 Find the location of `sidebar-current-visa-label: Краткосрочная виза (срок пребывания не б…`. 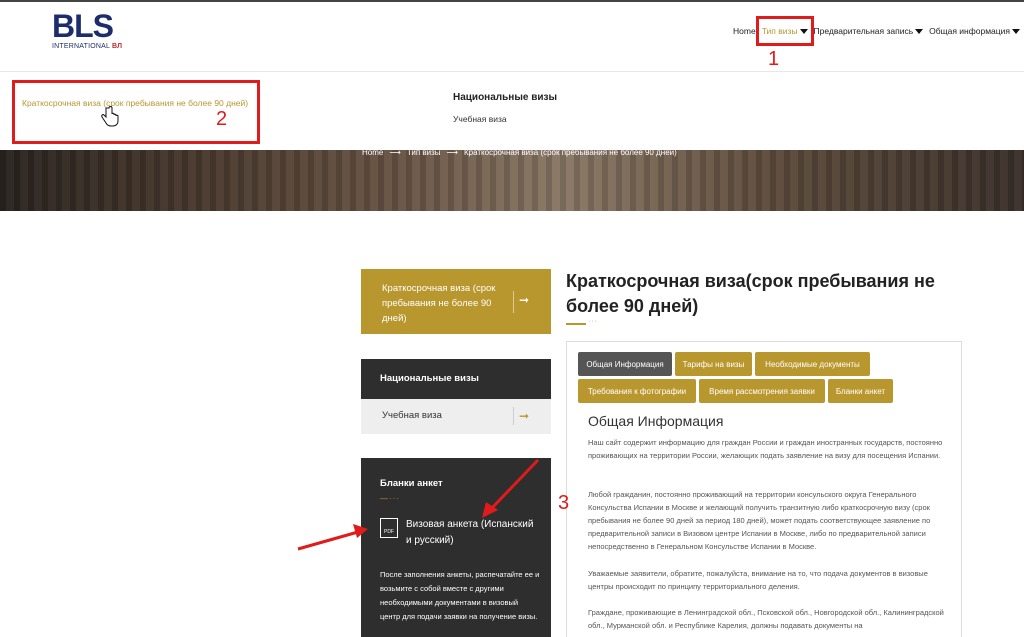

sidebar-current-visa-label: Краткосрочная виза (срок пребывания не б… is located at coordinates (439, 303).